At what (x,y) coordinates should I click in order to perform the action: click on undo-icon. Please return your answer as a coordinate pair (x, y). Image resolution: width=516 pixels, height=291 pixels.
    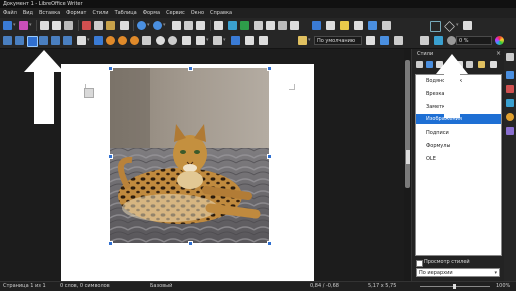
    Looking at the image, I should click on (141, 25).